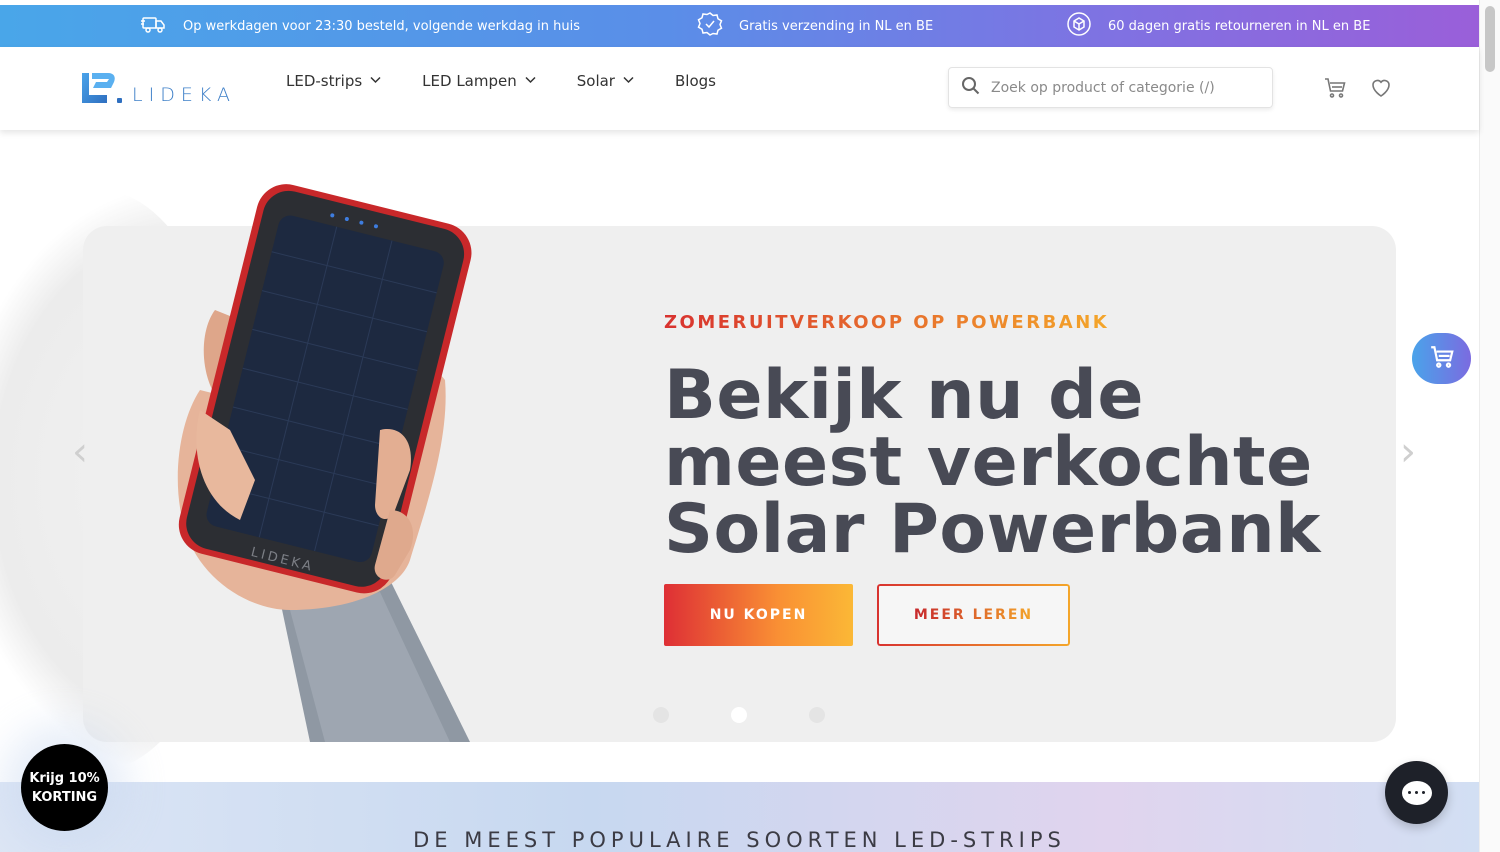 The width and height of the screenshot is (1500, 852). I want to click on learn-more-label: MEER LEREN, so click(973, 615).